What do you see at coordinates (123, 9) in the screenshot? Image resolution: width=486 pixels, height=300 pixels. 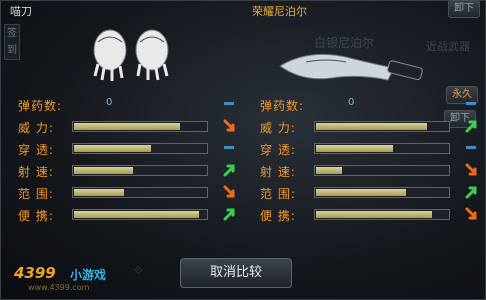 I see `left-header: 喵刀` at bounding box center [123, 9].